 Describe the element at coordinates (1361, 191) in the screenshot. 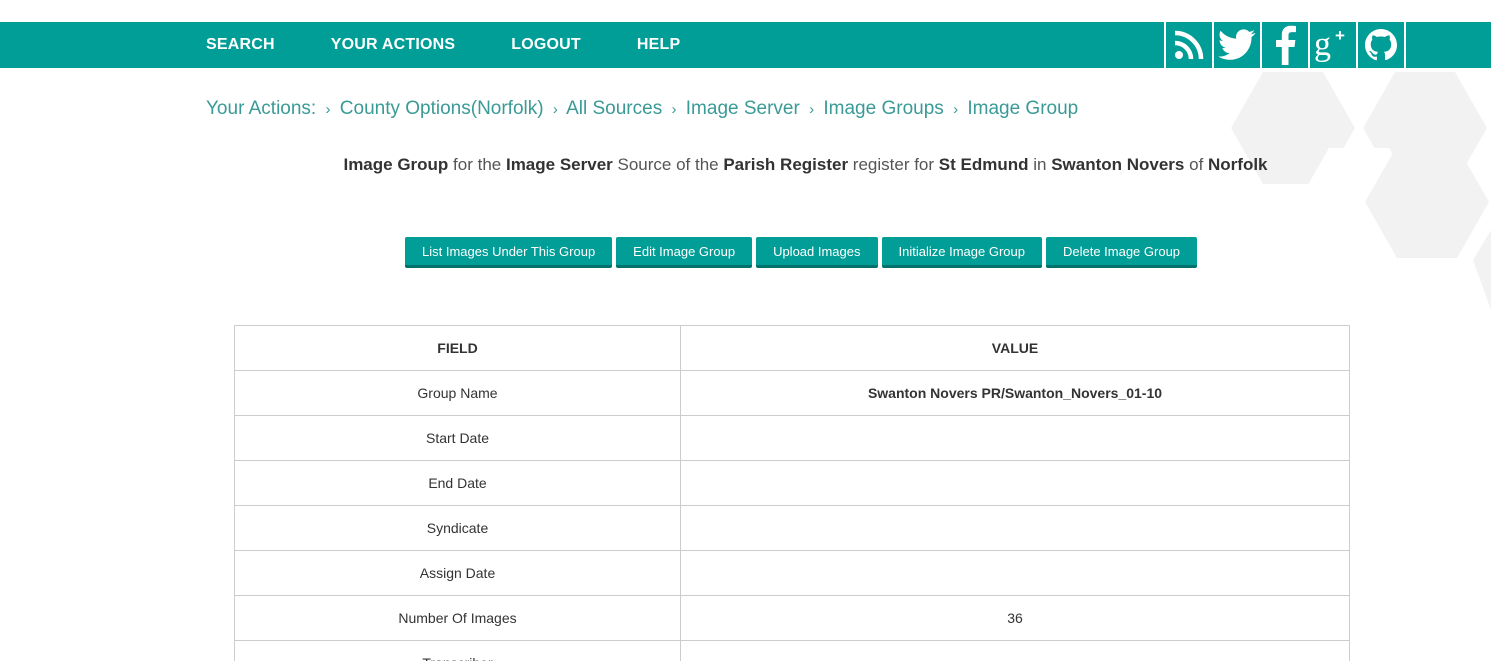

I see `hexagon-background` at that location.